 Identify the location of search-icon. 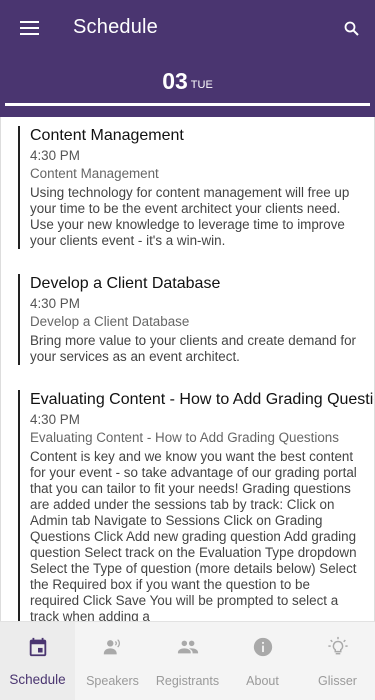
(351, 28).